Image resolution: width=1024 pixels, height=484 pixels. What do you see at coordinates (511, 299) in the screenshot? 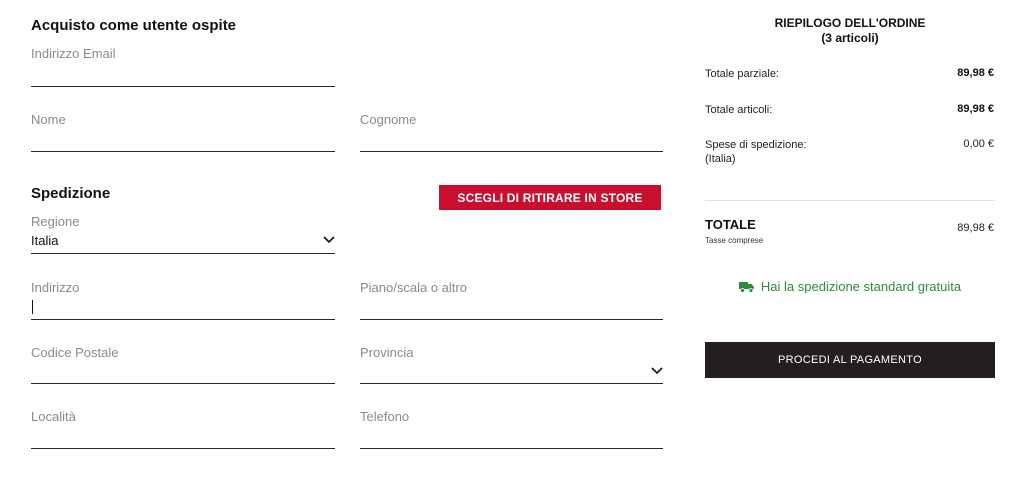
I see `address2-field: Piano/scala o altro` at bounding box center [511, 299].